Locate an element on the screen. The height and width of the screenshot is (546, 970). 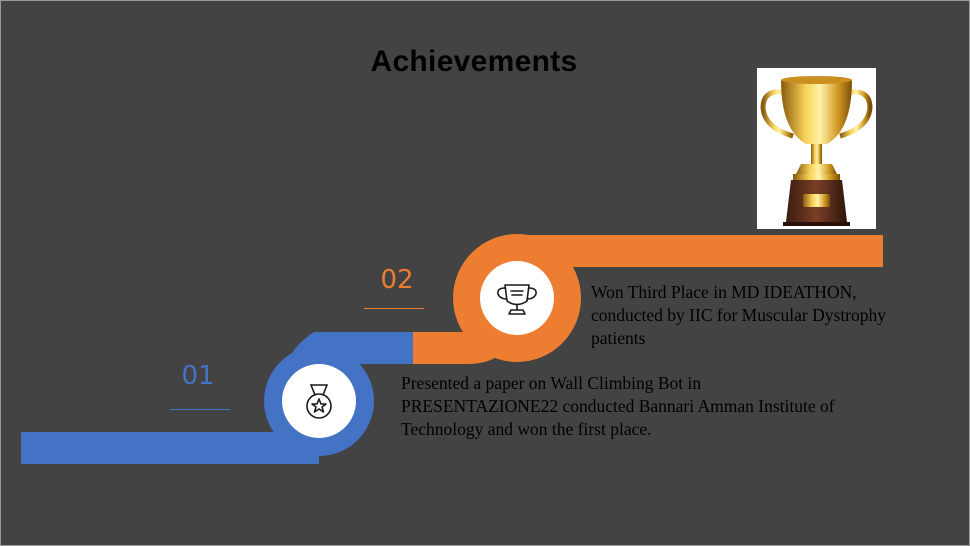
gold-trophy-image is located at coordinates (816, 148).